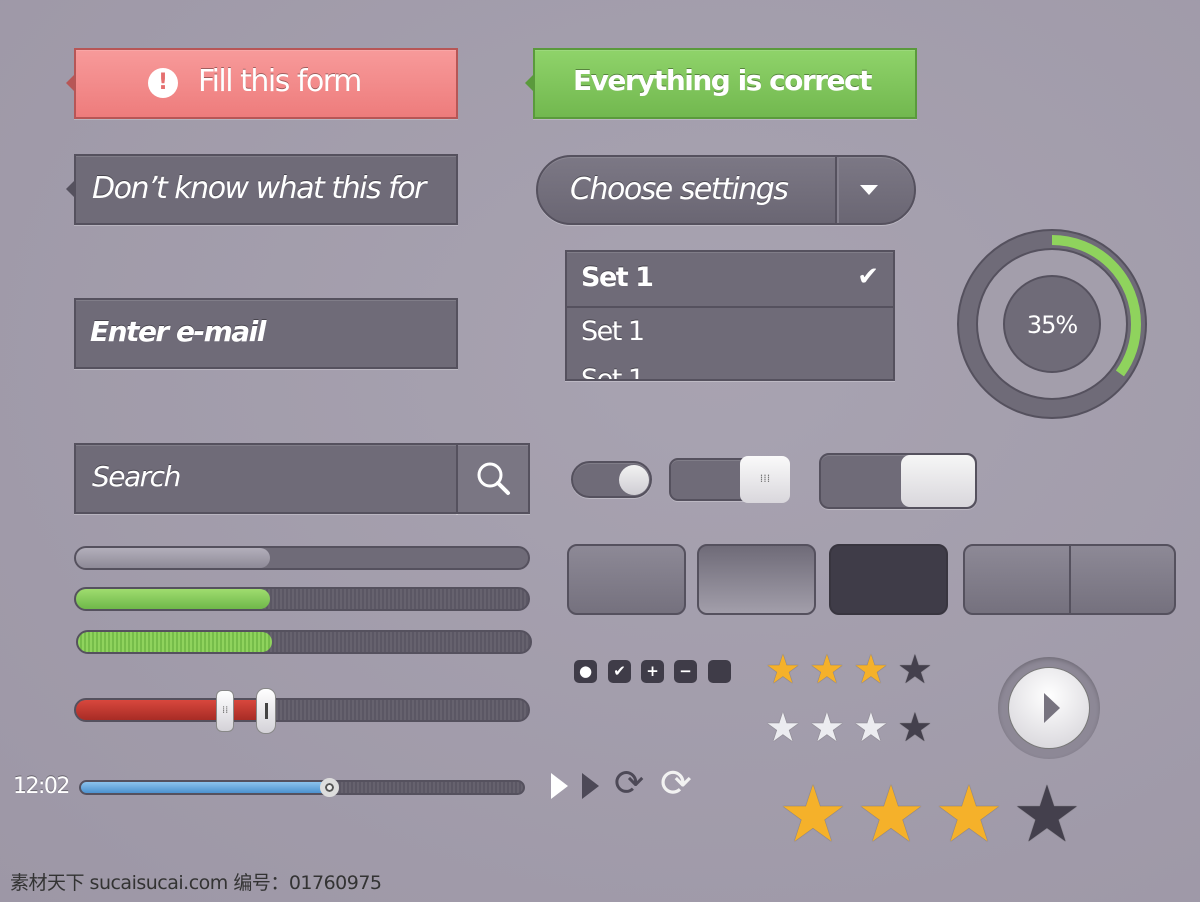  I want to click on search-input: Search, so click(266, 478).